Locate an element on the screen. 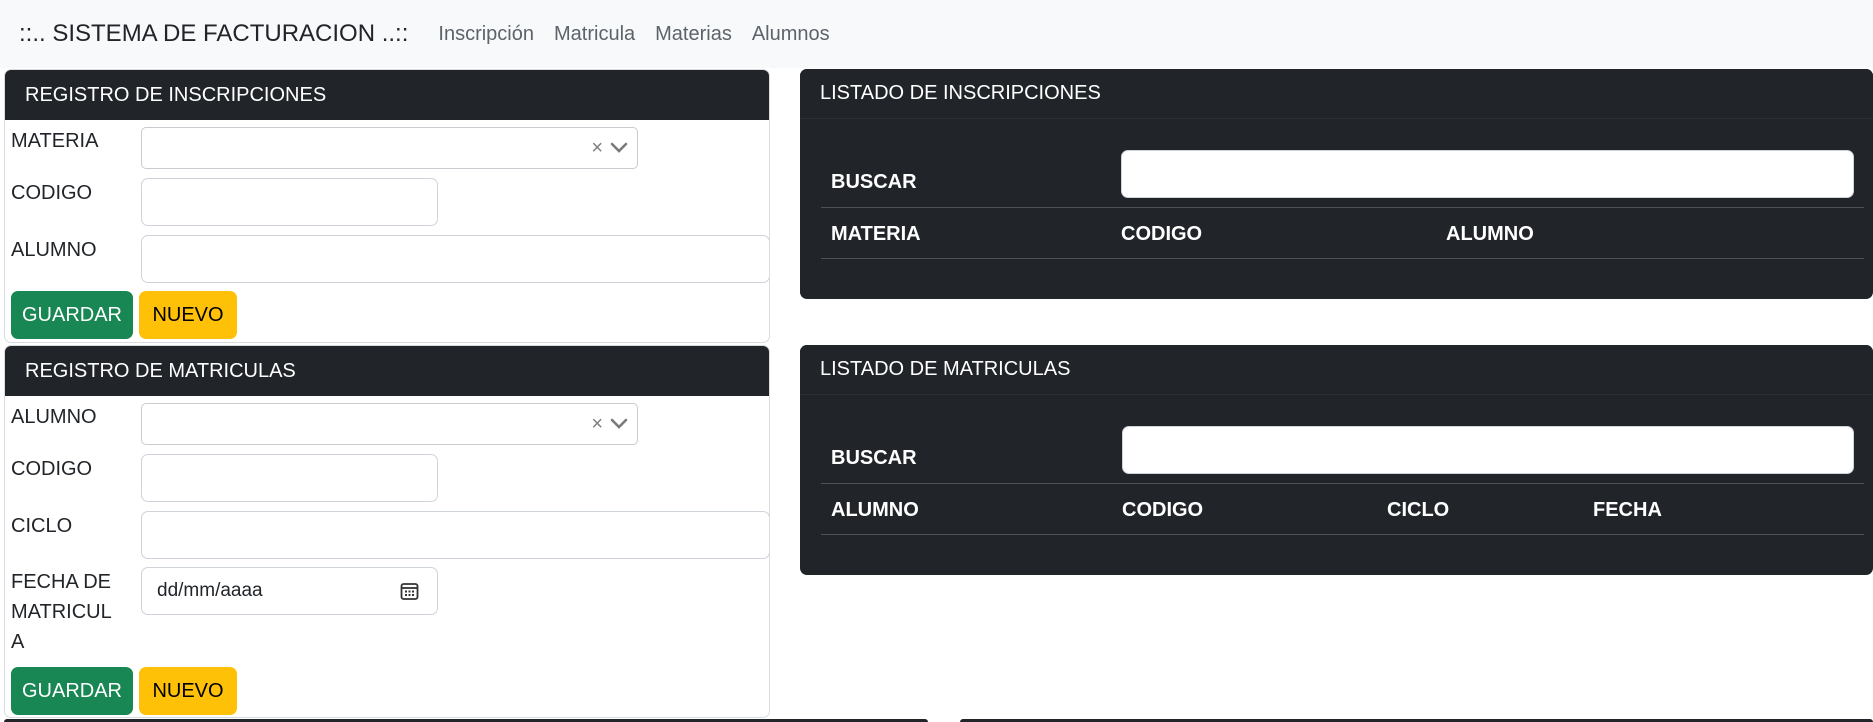 The image size is (1873, 722). fecha-label-line: MATRICUL is located at coordinates (61, 612).